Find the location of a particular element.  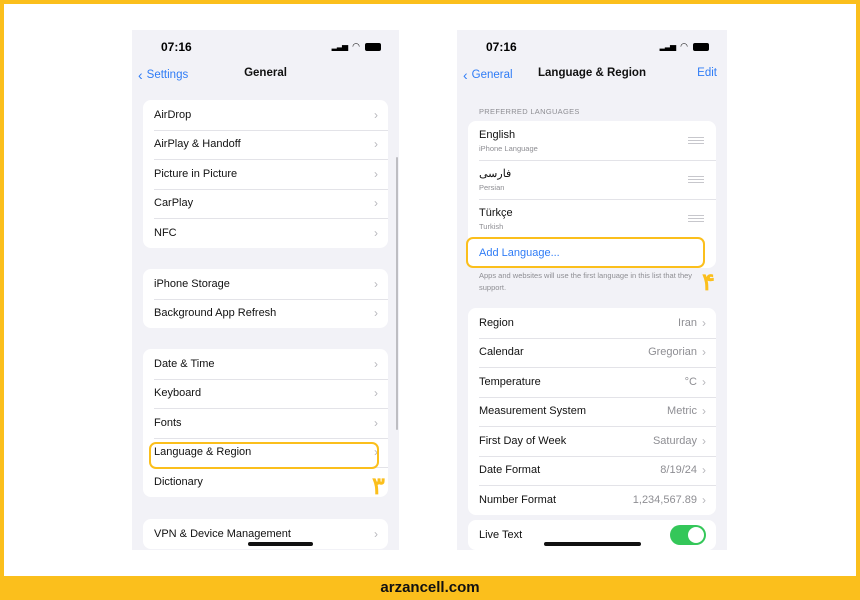

region-setting-row: Date Format 8/19/24 › is located at coordinates (592, 470).